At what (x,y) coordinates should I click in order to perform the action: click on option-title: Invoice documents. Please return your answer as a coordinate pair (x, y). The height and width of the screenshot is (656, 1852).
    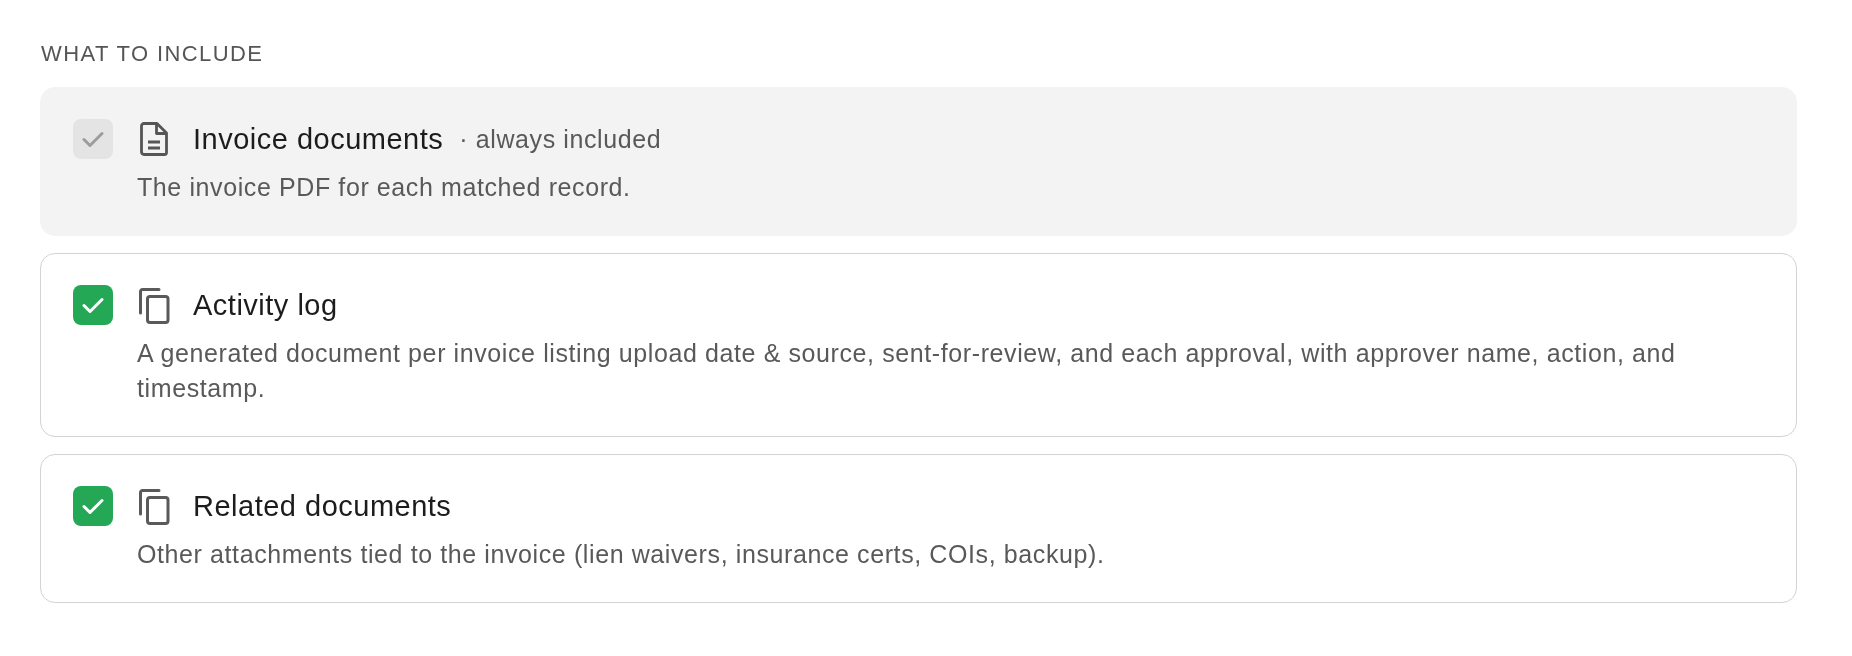
    Looking at the image, I should click on (318, 139).